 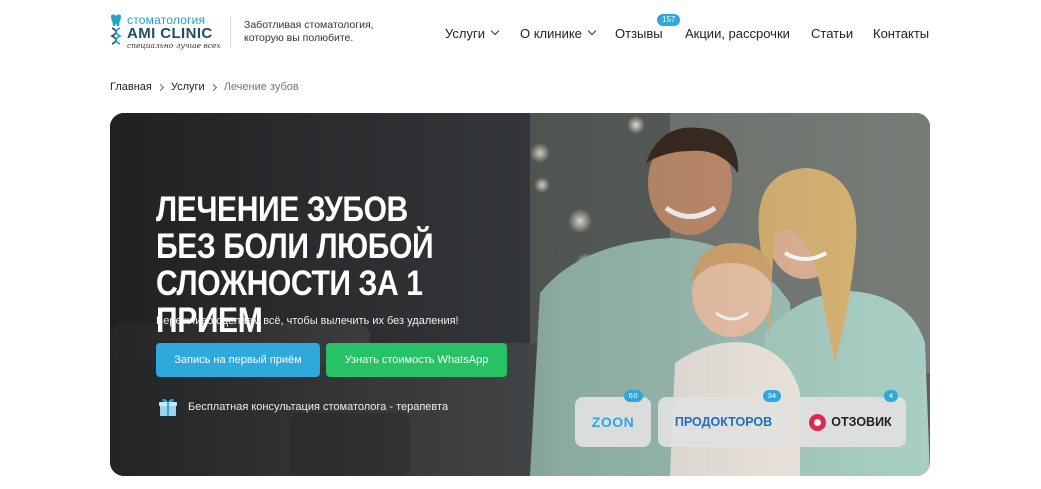 I want to click on nav-label: О клинике, so click(x=551, y=33).